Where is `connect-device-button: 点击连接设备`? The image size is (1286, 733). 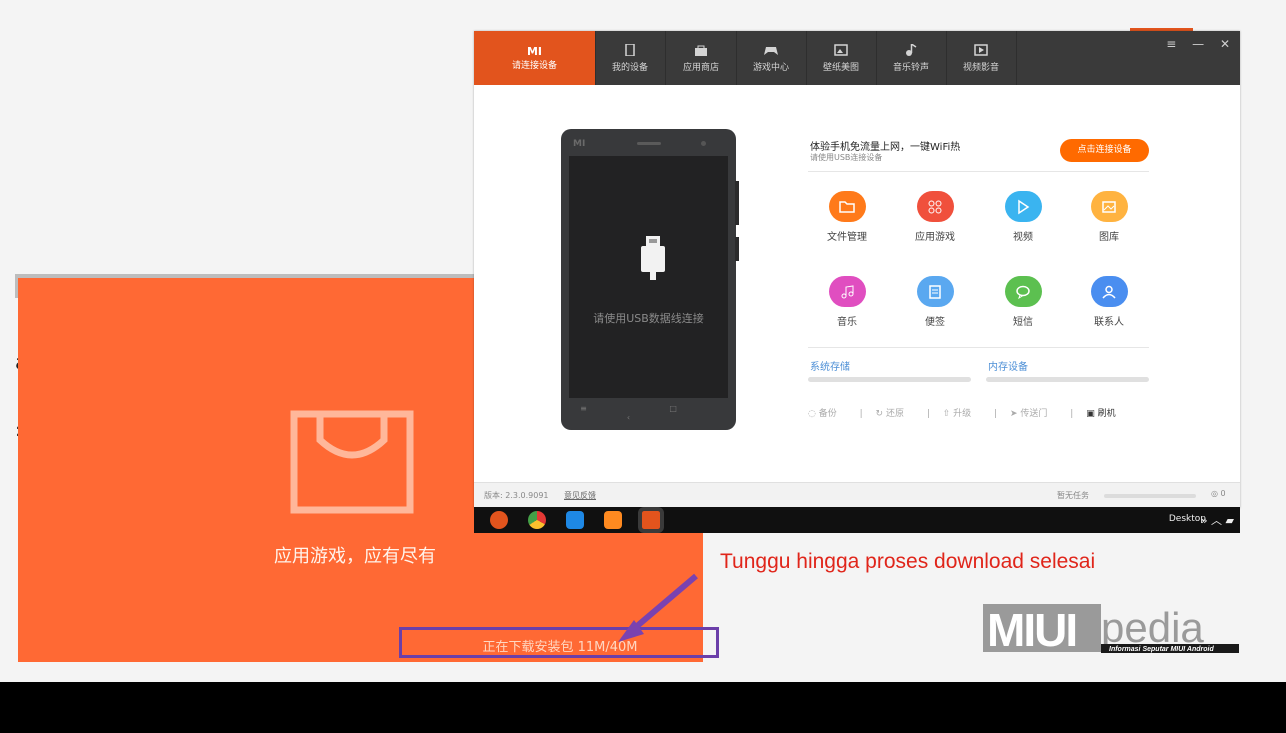 connect-device-button: 点击连接设备 is located at coordinates (1104, 150).